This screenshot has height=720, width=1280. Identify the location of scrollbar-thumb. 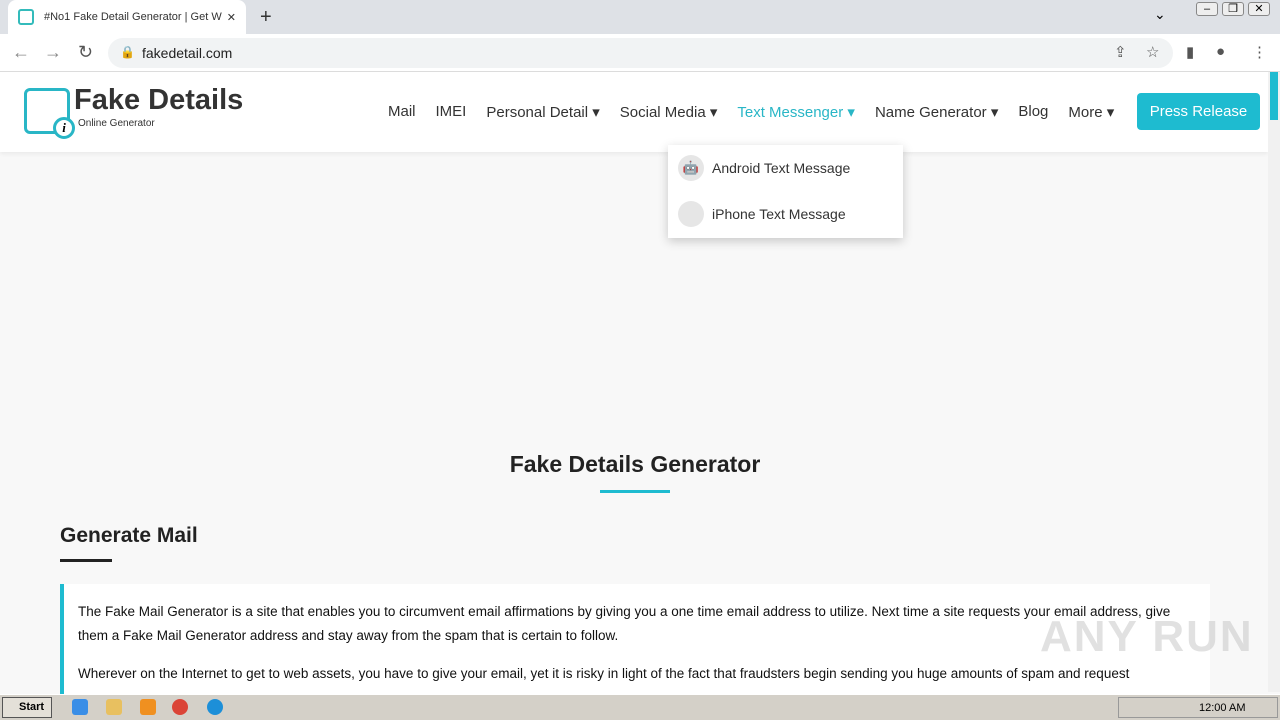
(1274, 96).